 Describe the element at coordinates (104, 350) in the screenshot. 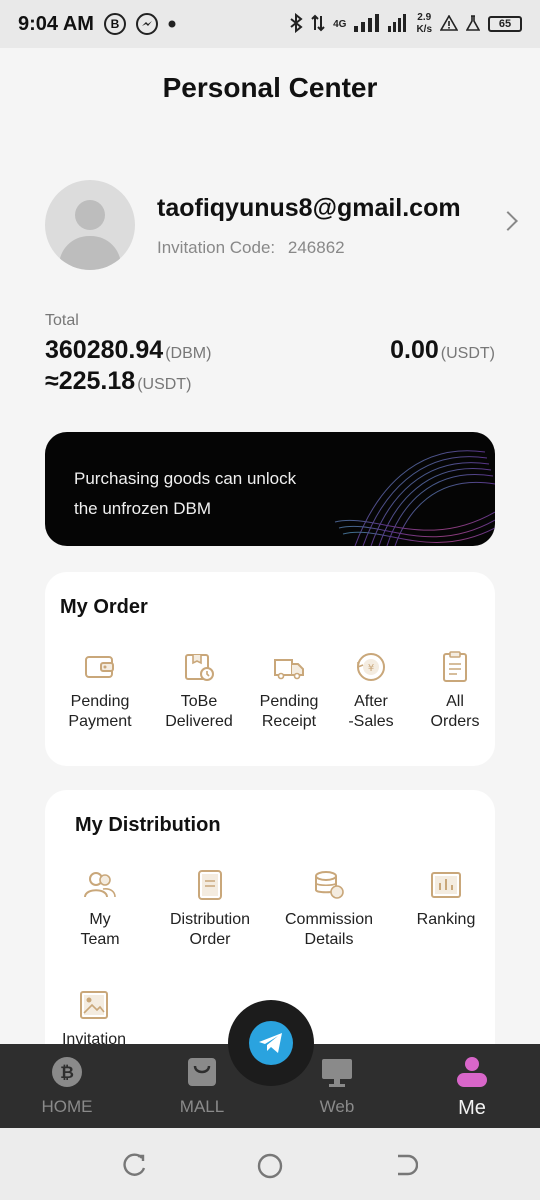

I see `dbm-balance: 360280.94` at that location.